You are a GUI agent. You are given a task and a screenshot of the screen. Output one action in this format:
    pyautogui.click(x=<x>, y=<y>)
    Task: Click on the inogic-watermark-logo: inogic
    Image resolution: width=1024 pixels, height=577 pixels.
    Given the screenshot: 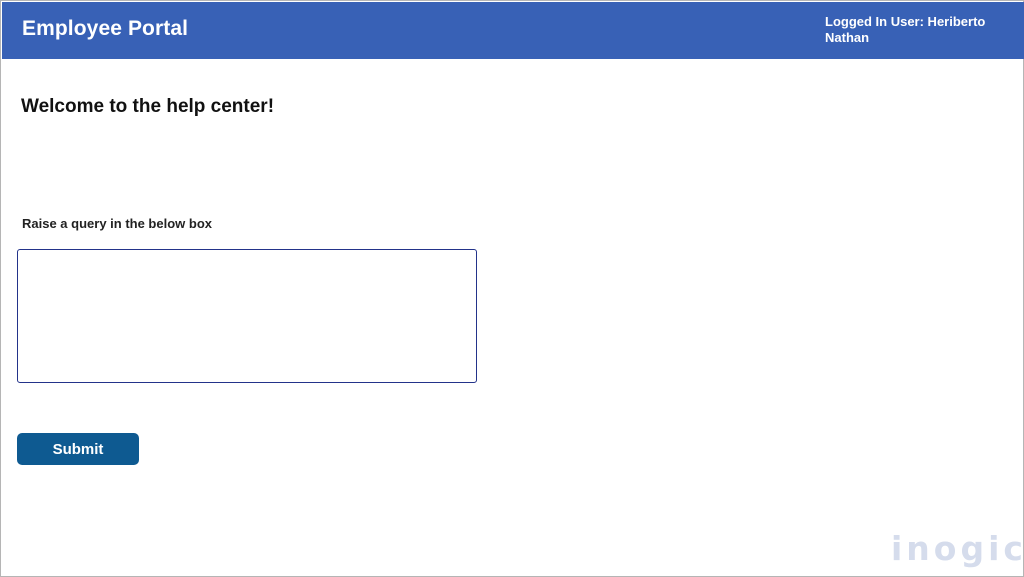 What is the action you would take?
    pyautogui.click(x=957, y=548)
    